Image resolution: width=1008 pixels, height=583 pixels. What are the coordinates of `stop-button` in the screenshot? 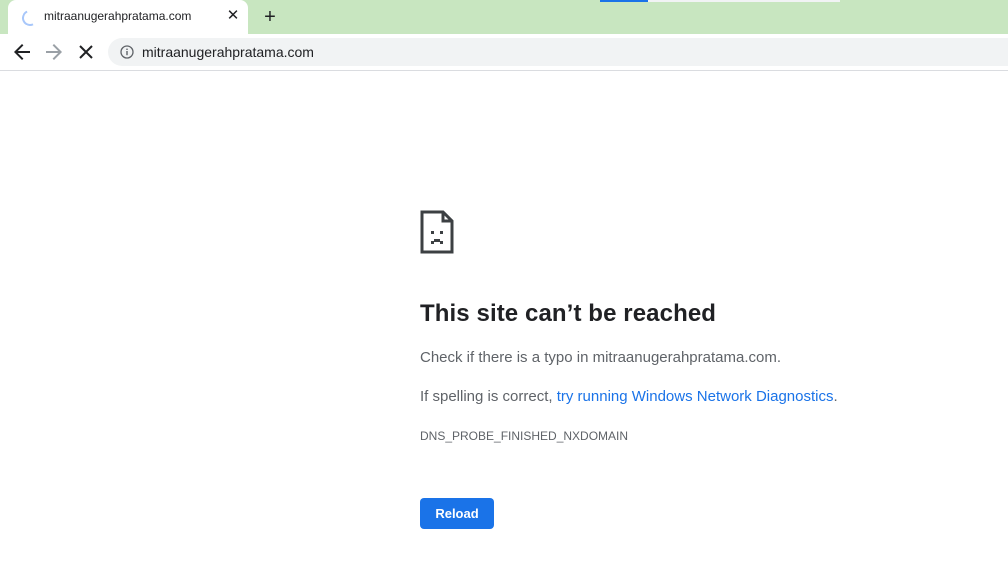 It's located at (86, 52).